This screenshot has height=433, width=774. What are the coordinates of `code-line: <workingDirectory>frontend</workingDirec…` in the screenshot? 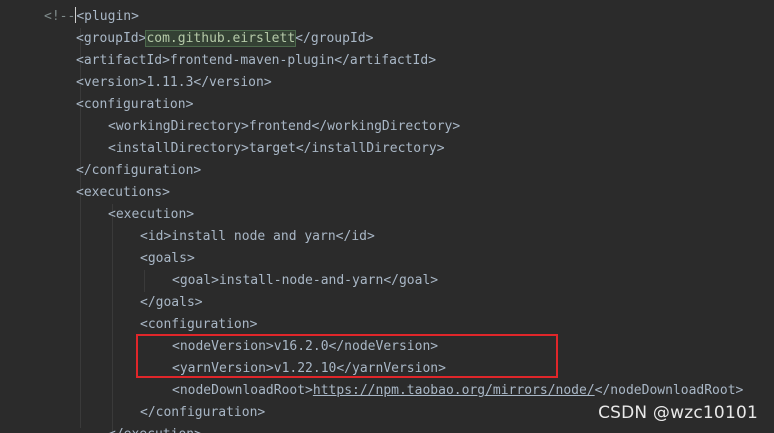 It's located at (284, 127).